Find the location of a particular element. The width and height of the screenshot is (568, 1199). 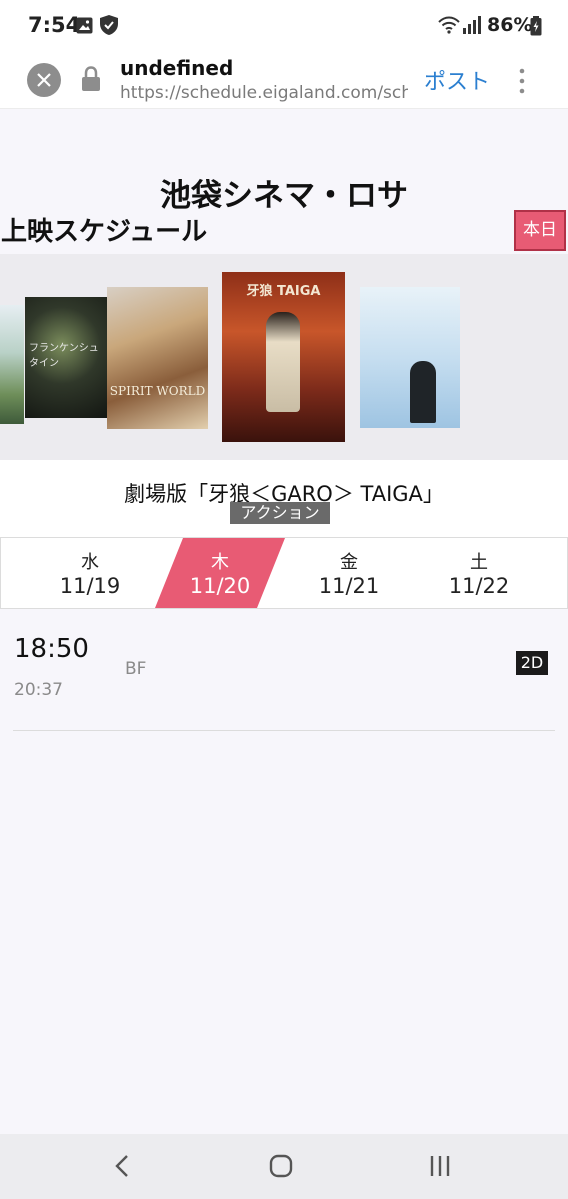

navigation-bar is located at coordinates (284, 1166).